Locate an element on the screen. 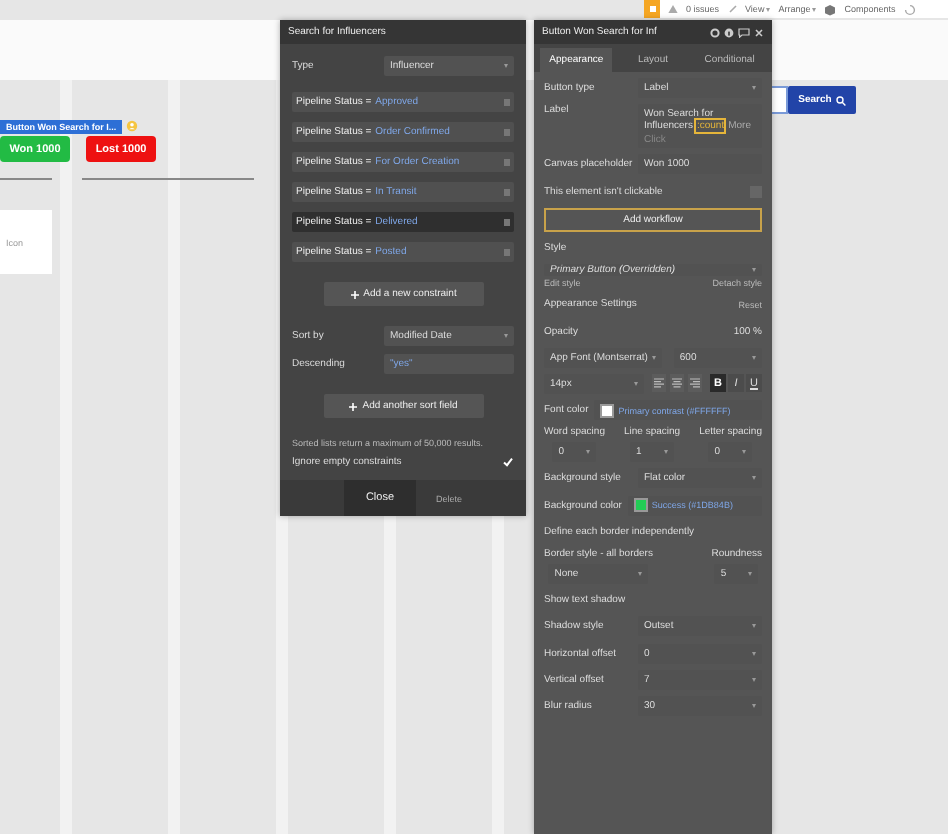 This screenshot has width=948, height=834. comment-icon is located at coordinates (744, 32).